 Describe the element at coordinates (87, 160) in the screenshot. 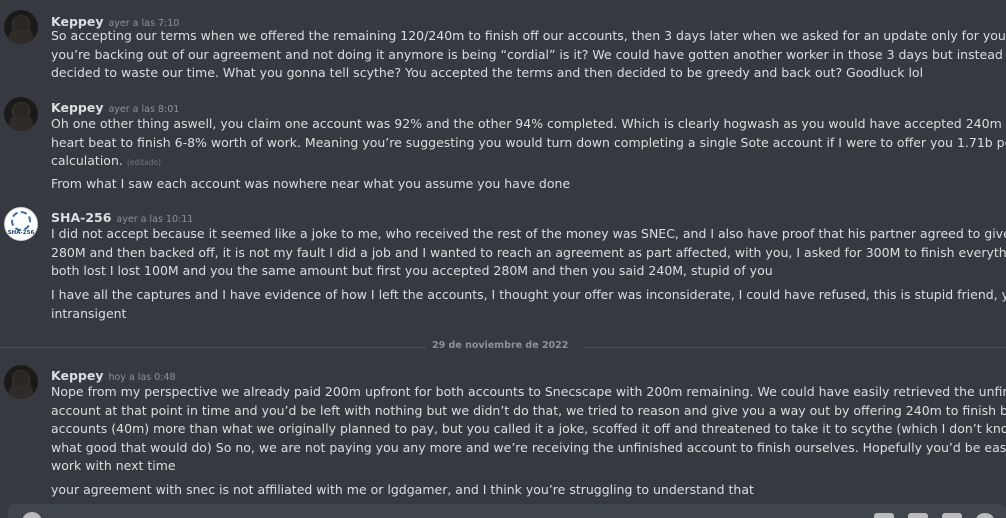

I see `message-text: calculation.` at that location.